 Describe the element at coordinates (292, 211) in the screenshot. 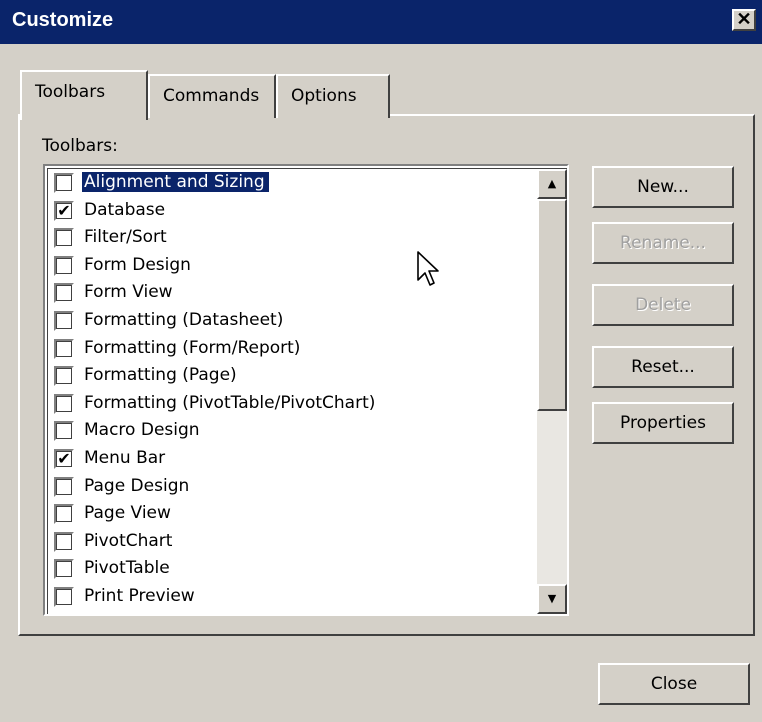

I see `list-item: ✔ Database` at that location.